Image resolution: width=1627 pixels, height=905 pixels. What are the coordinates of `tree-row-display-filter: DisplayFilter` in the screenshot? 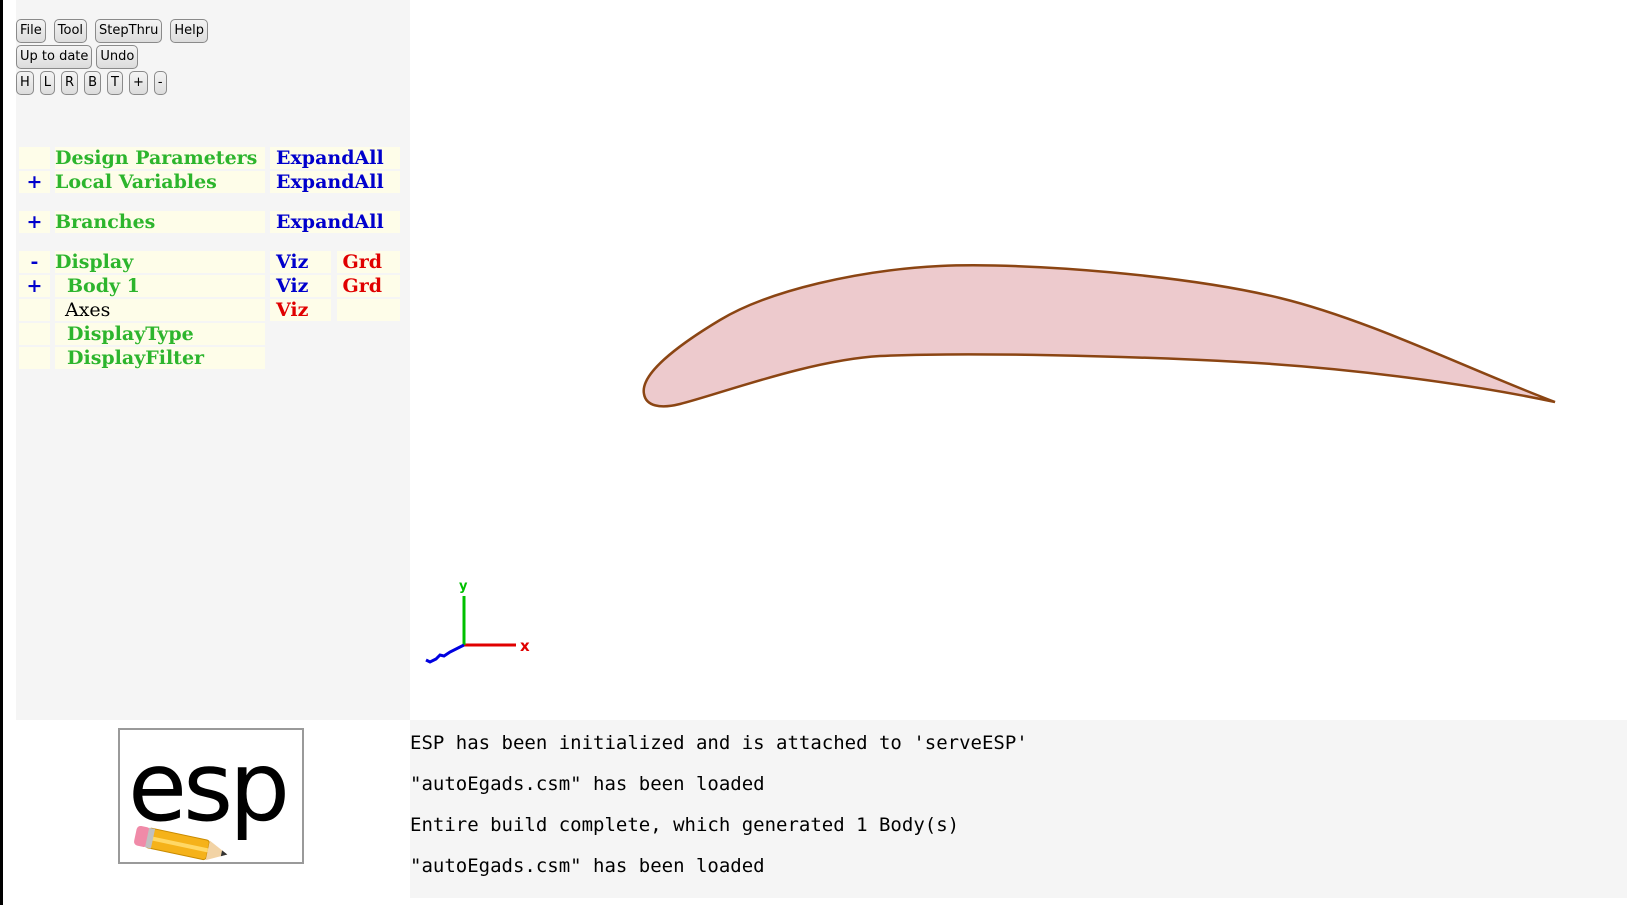 It's located at (209, 358).